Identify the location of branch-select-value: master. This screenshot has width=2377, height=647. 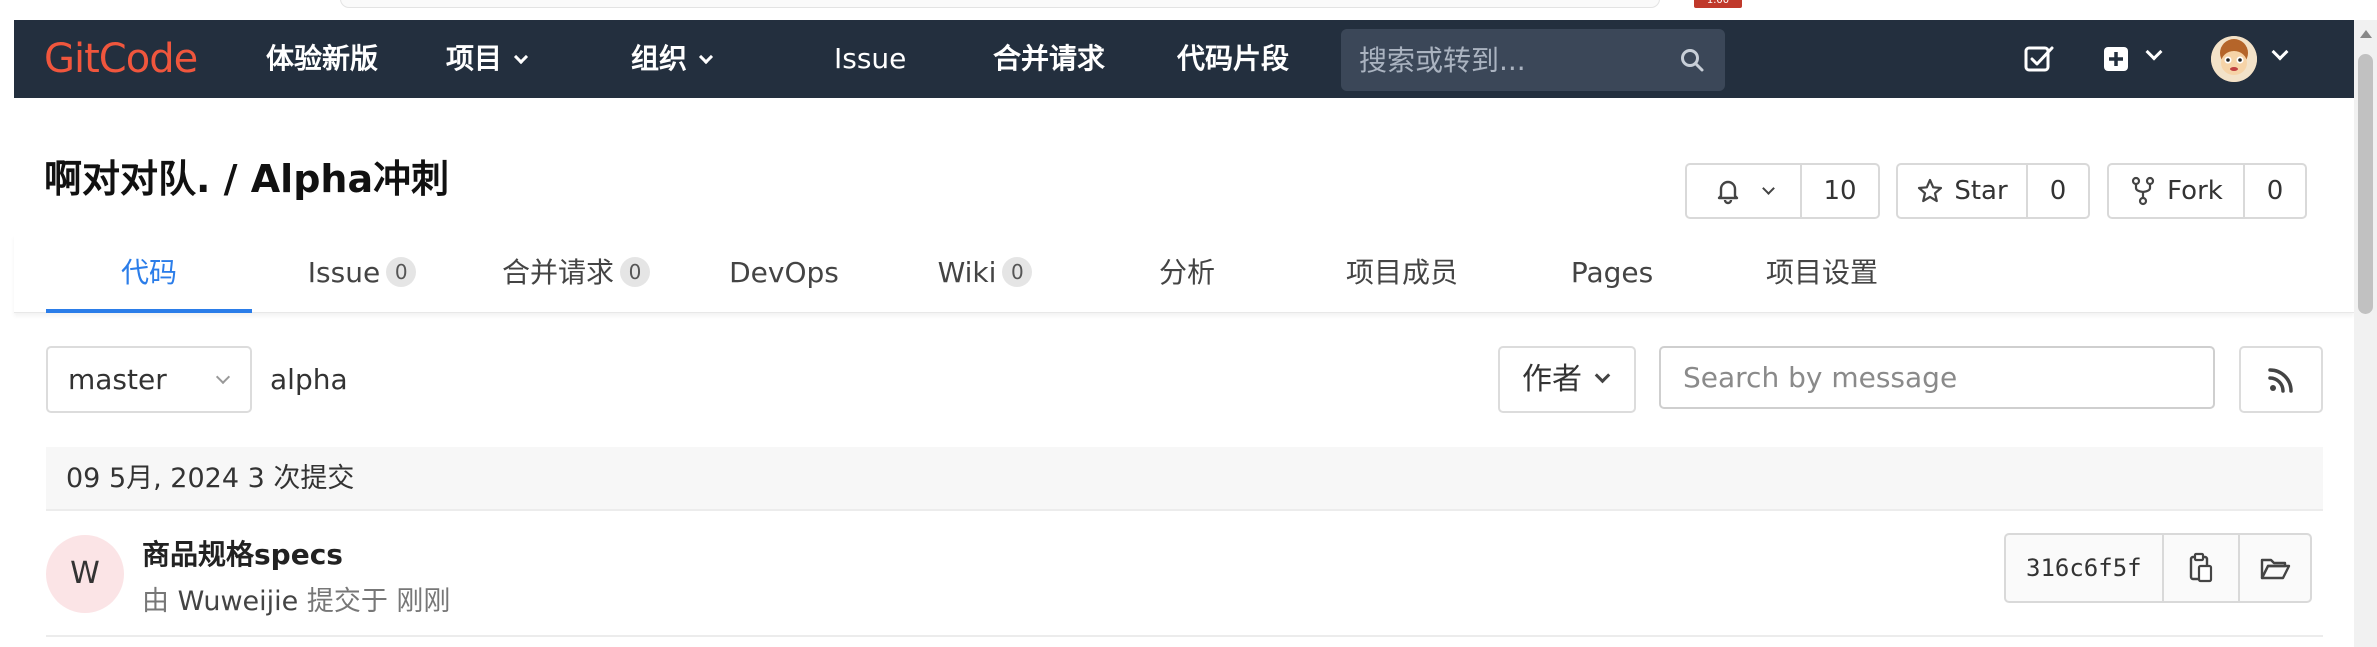
(117, 379).